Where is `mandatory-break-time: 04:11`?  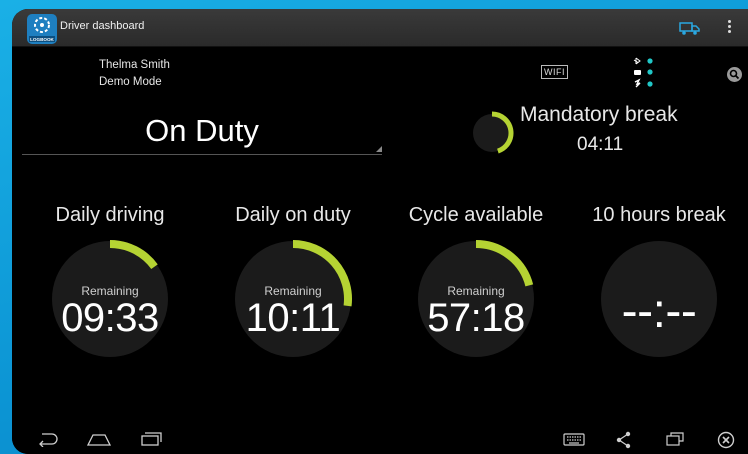
mandatory-break-time: 04:11 is located at coordinates (600, 144).